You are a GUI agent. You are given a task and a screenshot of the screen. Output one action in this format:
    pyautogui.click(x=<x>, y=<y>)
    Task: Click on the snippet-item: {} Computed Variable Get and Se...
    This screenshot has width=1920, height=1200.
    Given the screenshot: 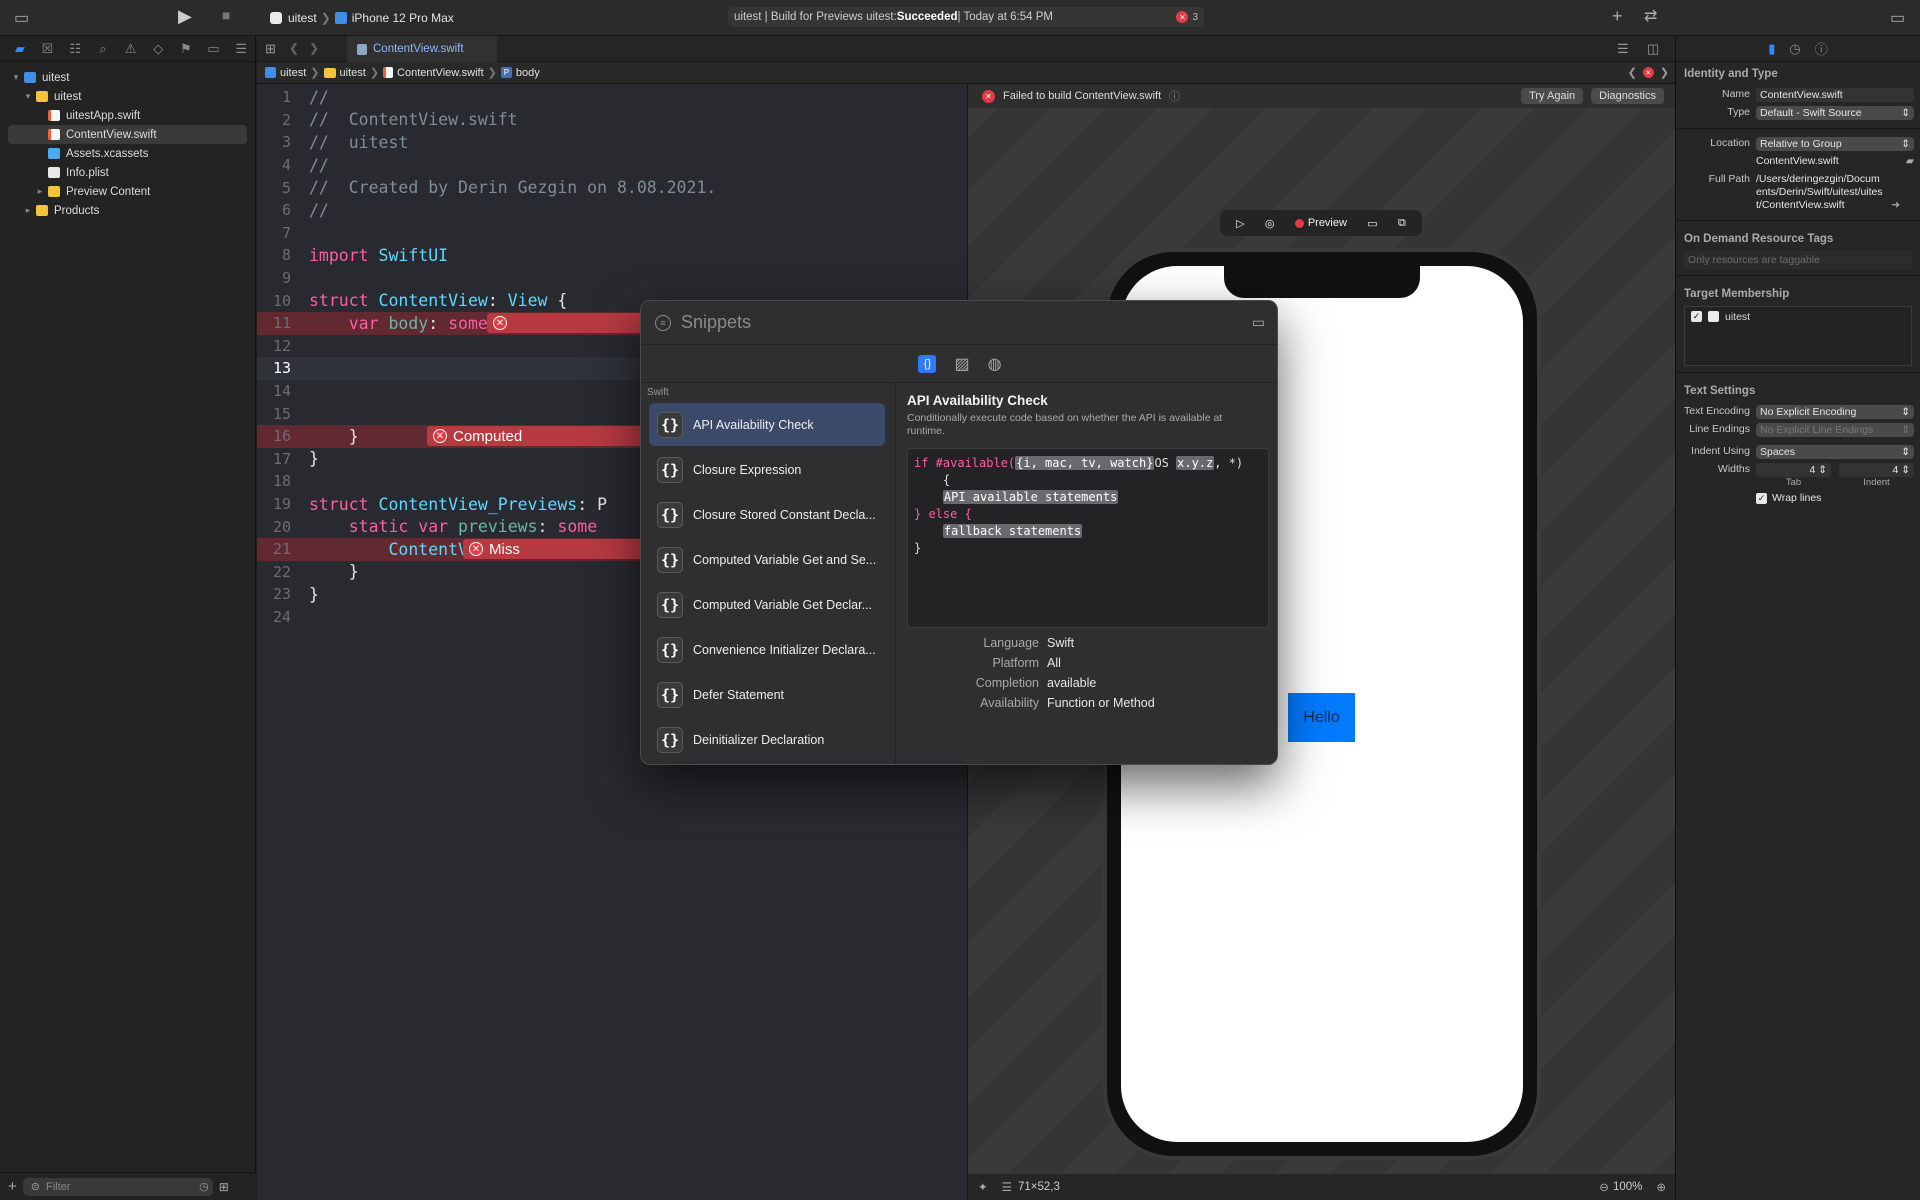 What is the action you would take?
    pyautogui.click(x=767, y=559)
    